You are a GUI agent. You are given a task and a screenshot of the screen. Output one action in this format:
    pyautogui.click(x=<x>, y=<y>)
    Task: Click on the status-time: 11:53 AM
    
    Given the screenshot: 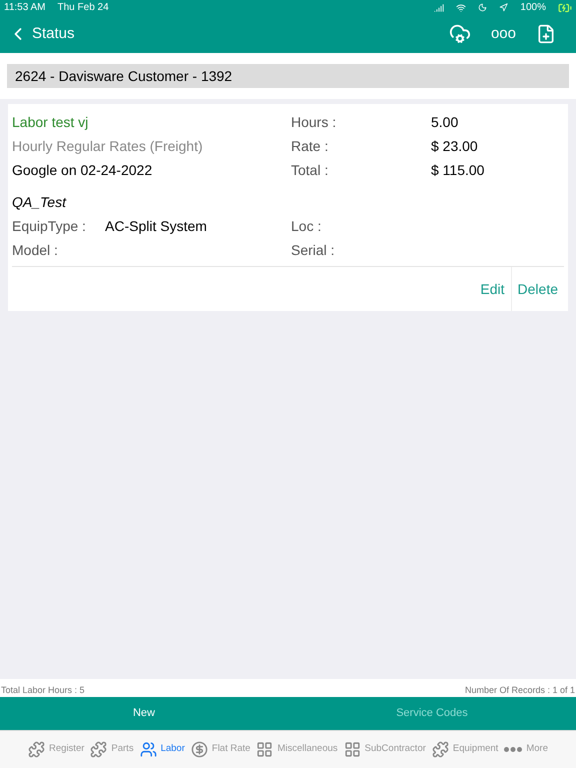 What is the action you would take?
    pyautogui.click(x=25, y=8)
    